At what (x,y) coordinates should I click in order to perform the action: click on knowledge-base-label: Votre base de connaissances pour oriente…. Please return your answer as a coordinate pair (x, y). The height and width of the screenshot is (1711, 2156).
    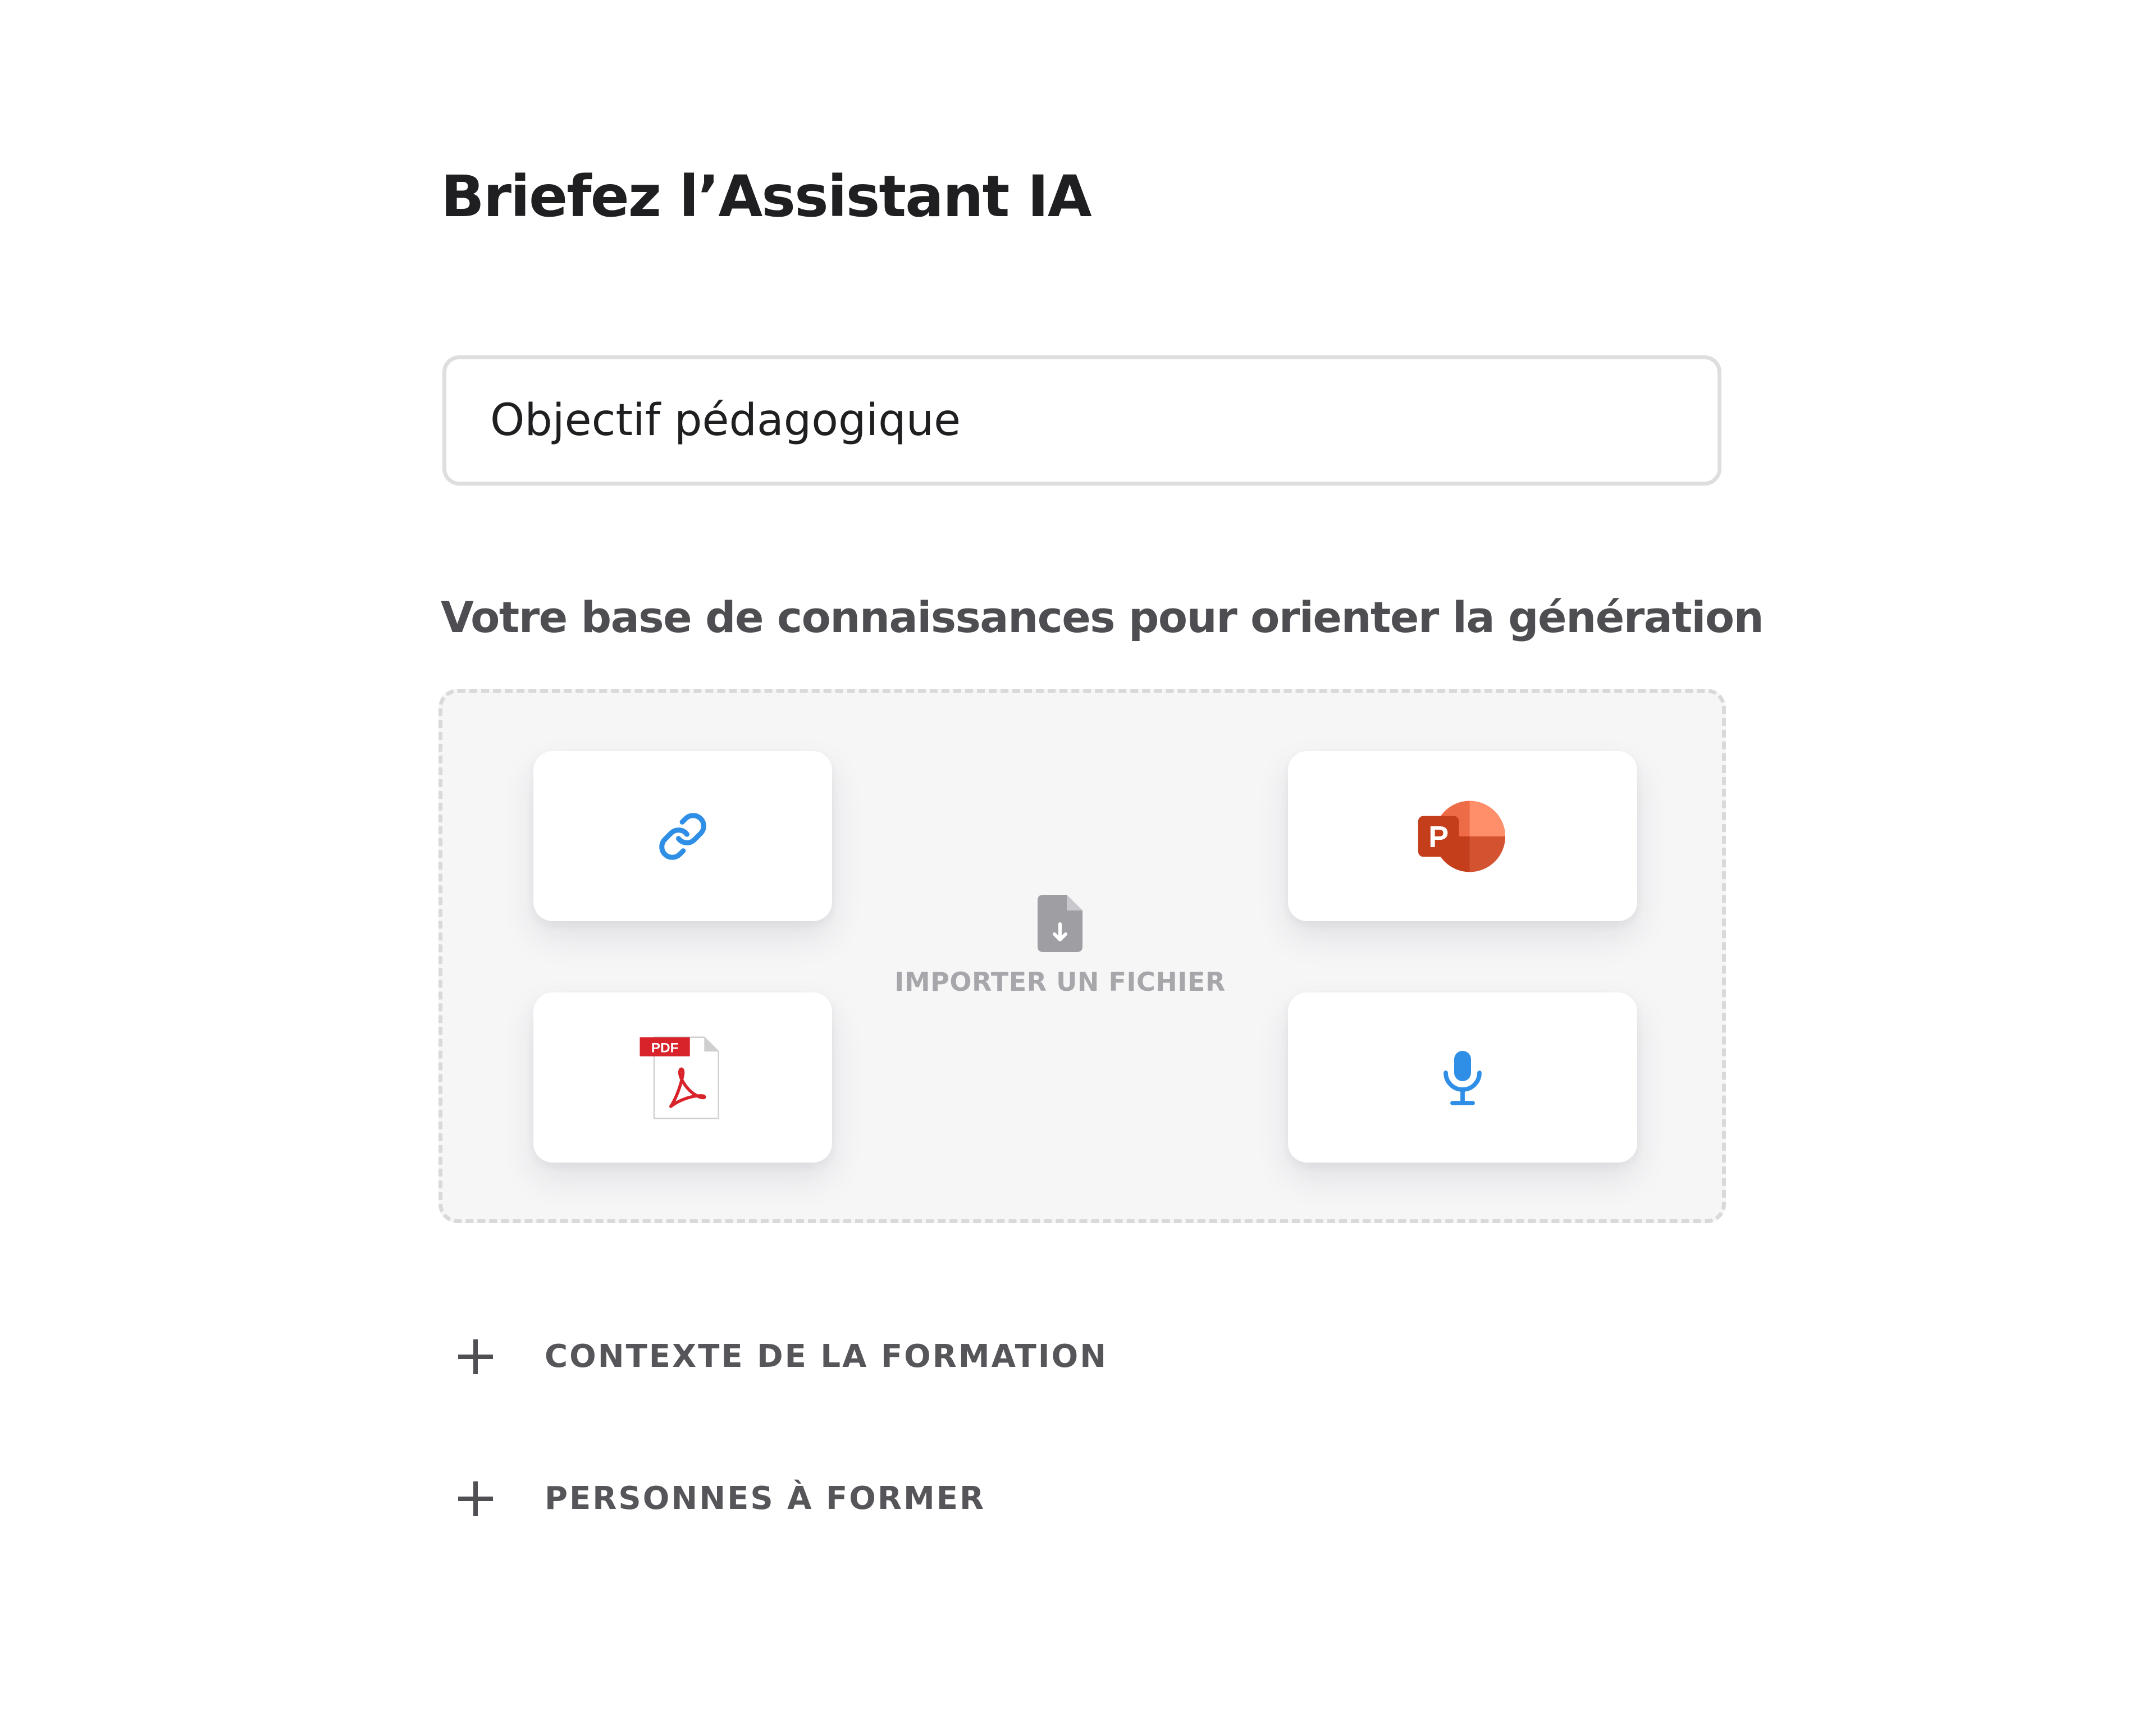
    Looking at the image, I should click on (1102, 617).